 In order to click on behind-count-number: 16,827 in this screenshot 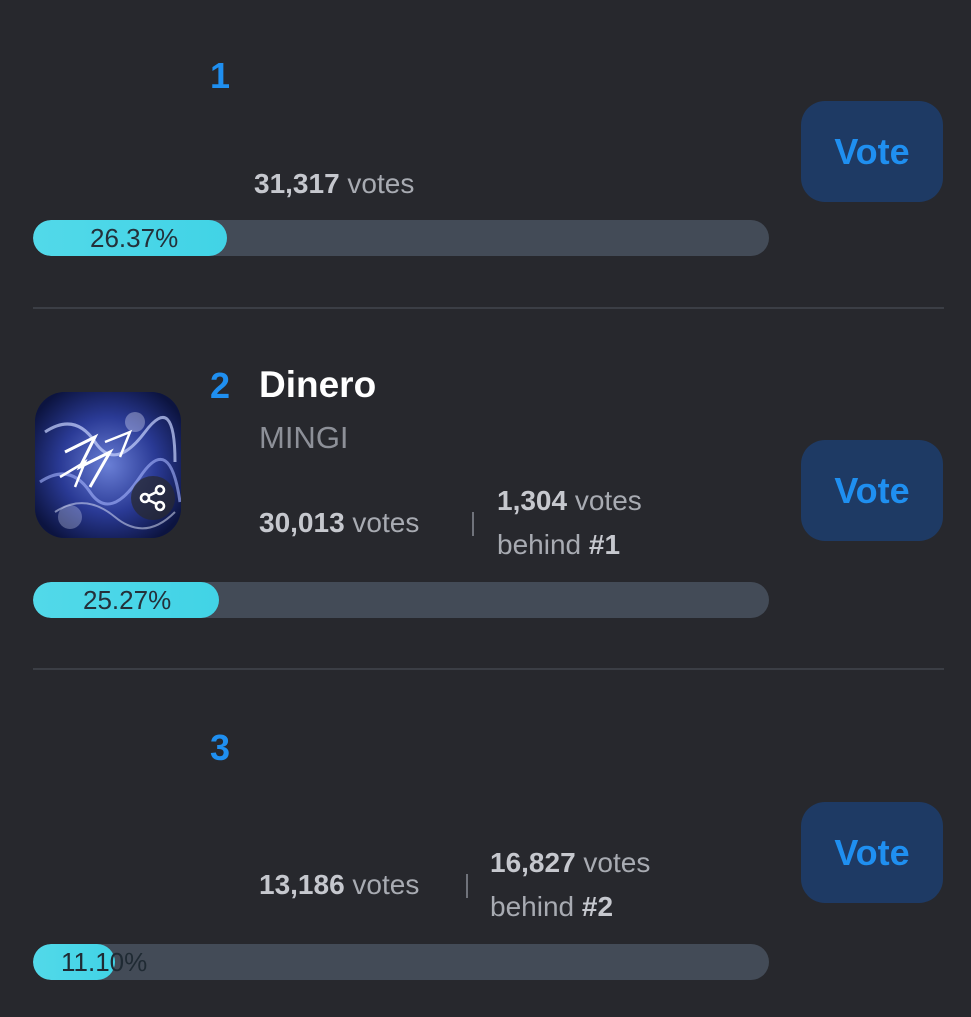, I will do `click(533, 862)`.